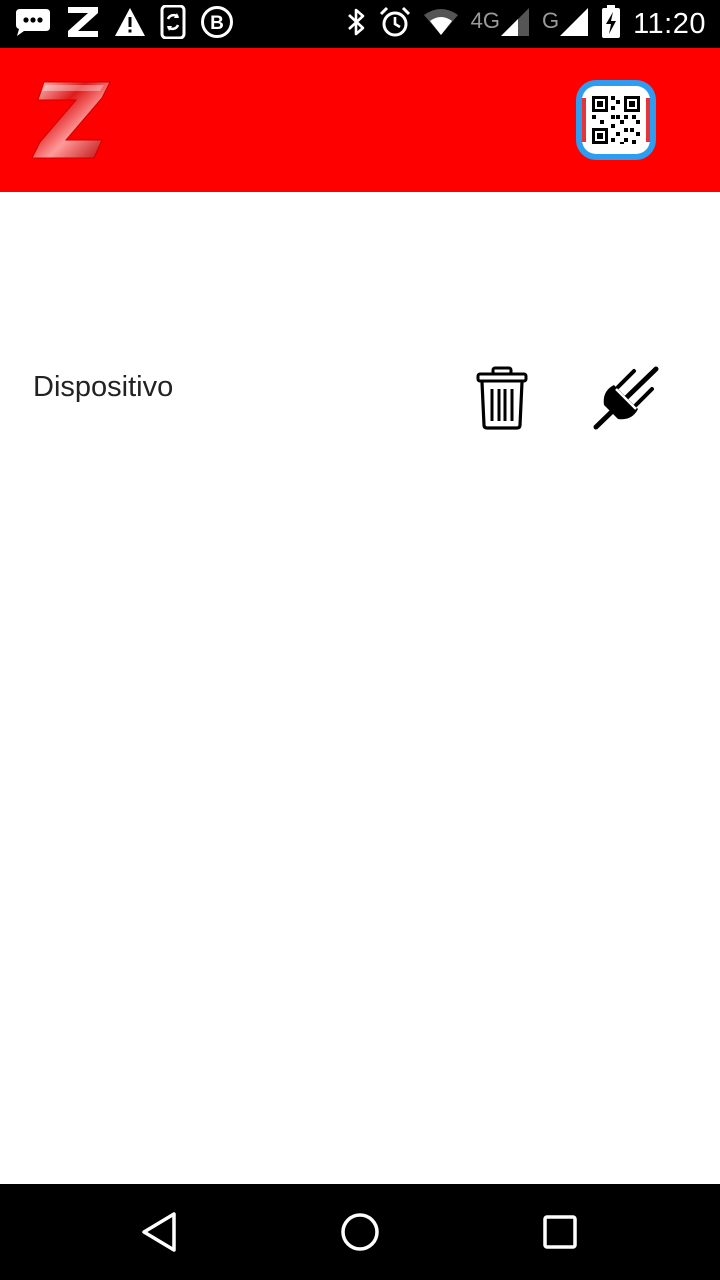 Image resolution: width=720 pixels, height=1280 pixels. I want to click on delete-device-button, so click(502, 398).